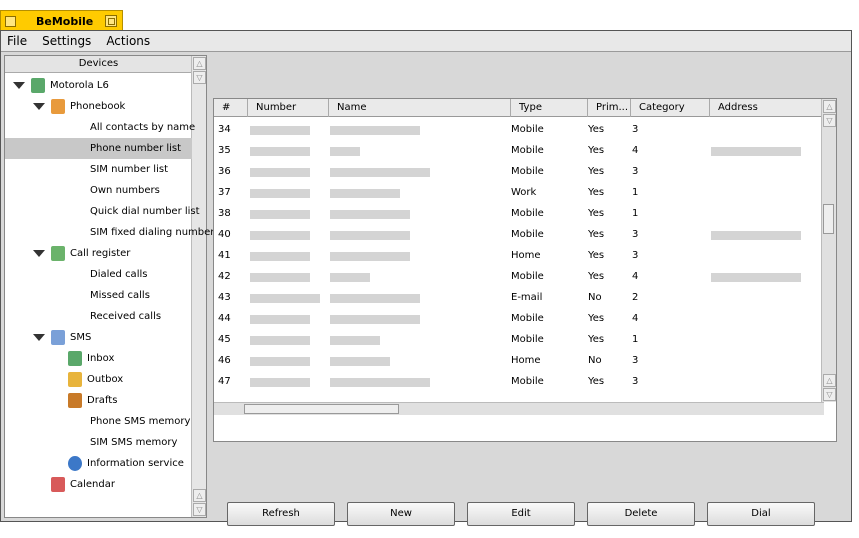 Image resolution: width=859 pixels, height=538 pixels. Describe the element at coordinates (231, 108) in the screenshot. I see `col-header-id: #` at that location.